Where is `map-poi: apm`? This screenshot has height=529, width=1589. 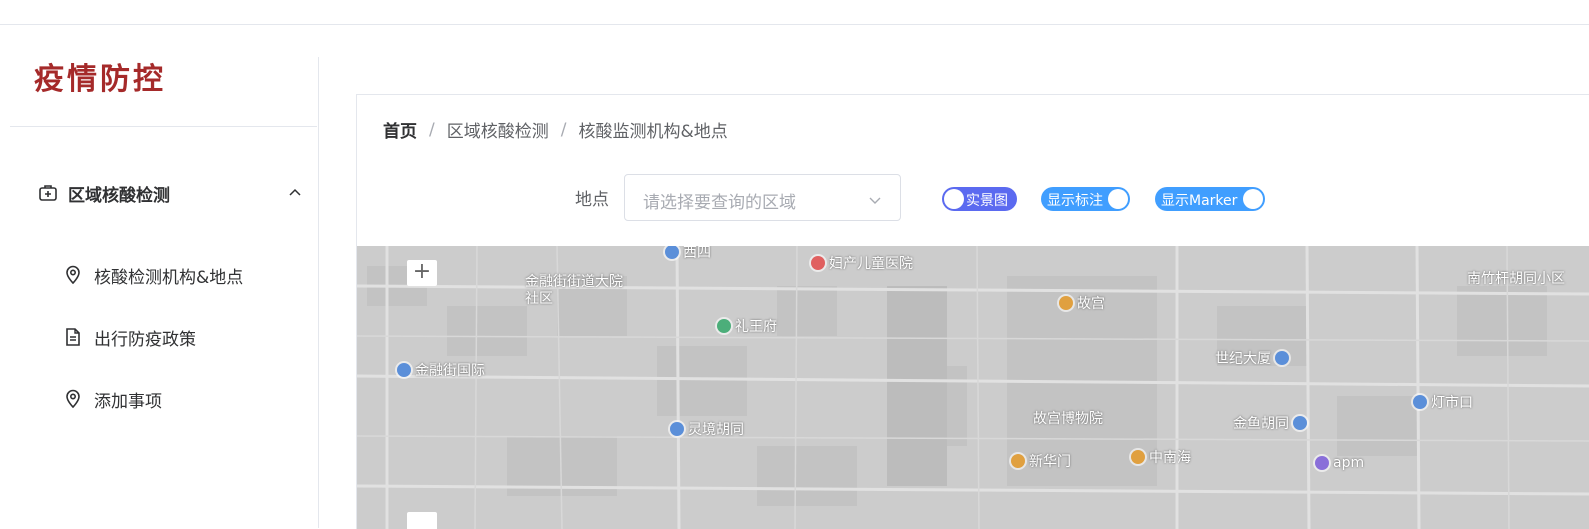
map-poi: apm is located at coordinates (1339, 463).